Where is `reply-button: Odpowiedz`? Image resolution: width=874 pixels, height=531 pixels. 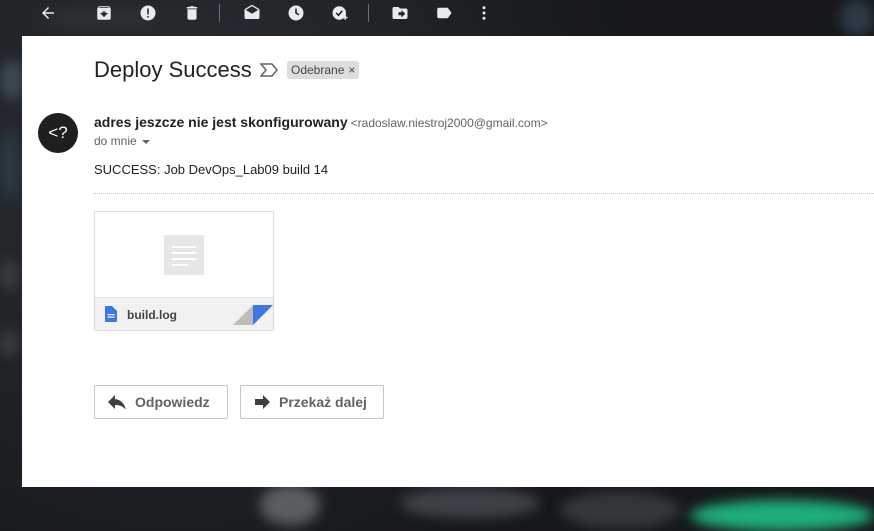
reply-button: Odpowiedz is located at coordinates (161, 402).